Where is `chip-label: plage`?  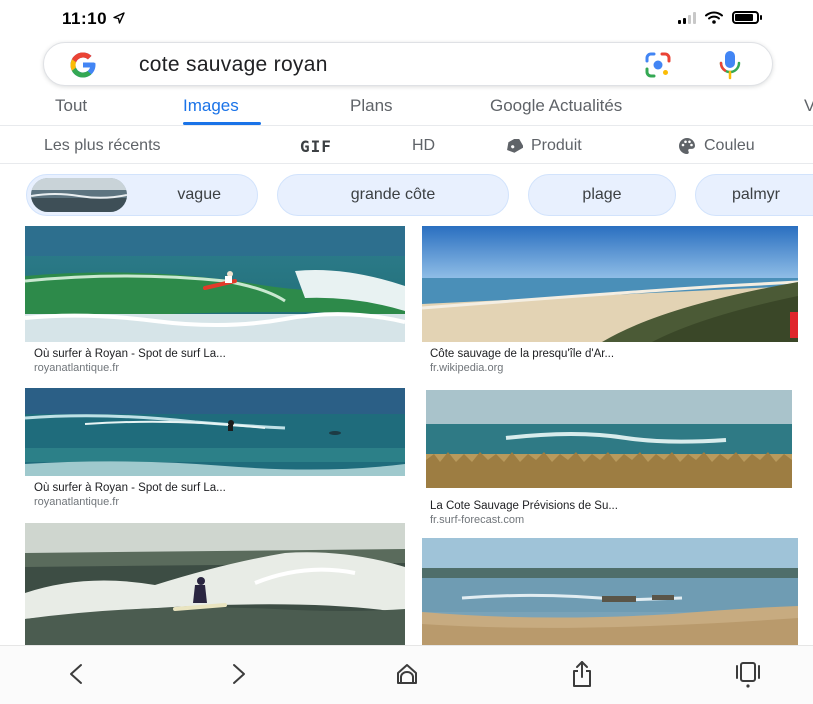 chip-label: plage is located at coordinates (602, 194).